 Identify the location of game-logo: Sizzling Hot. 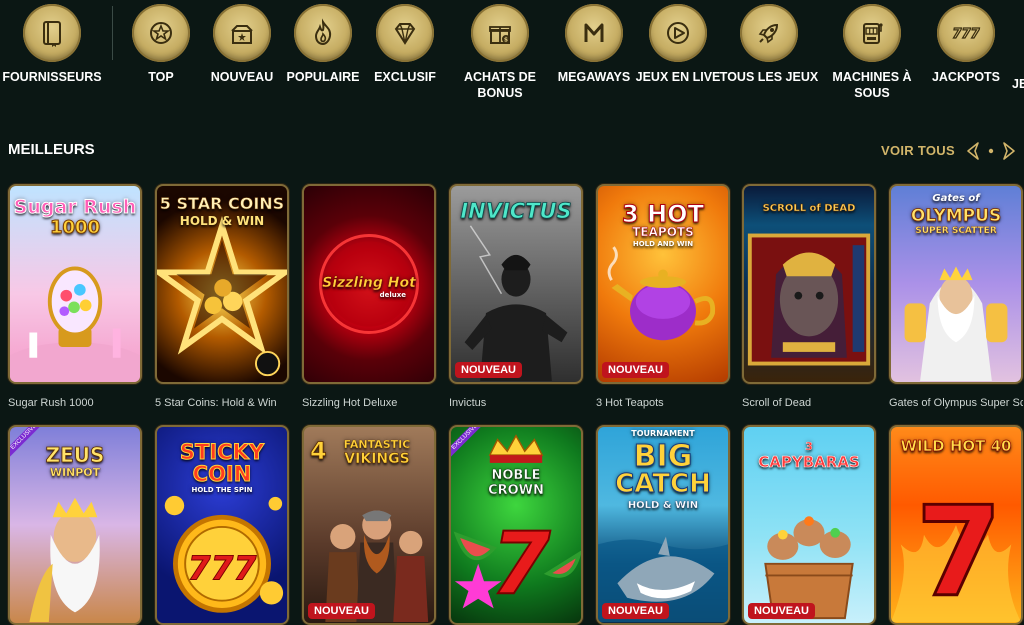
(369, 283).